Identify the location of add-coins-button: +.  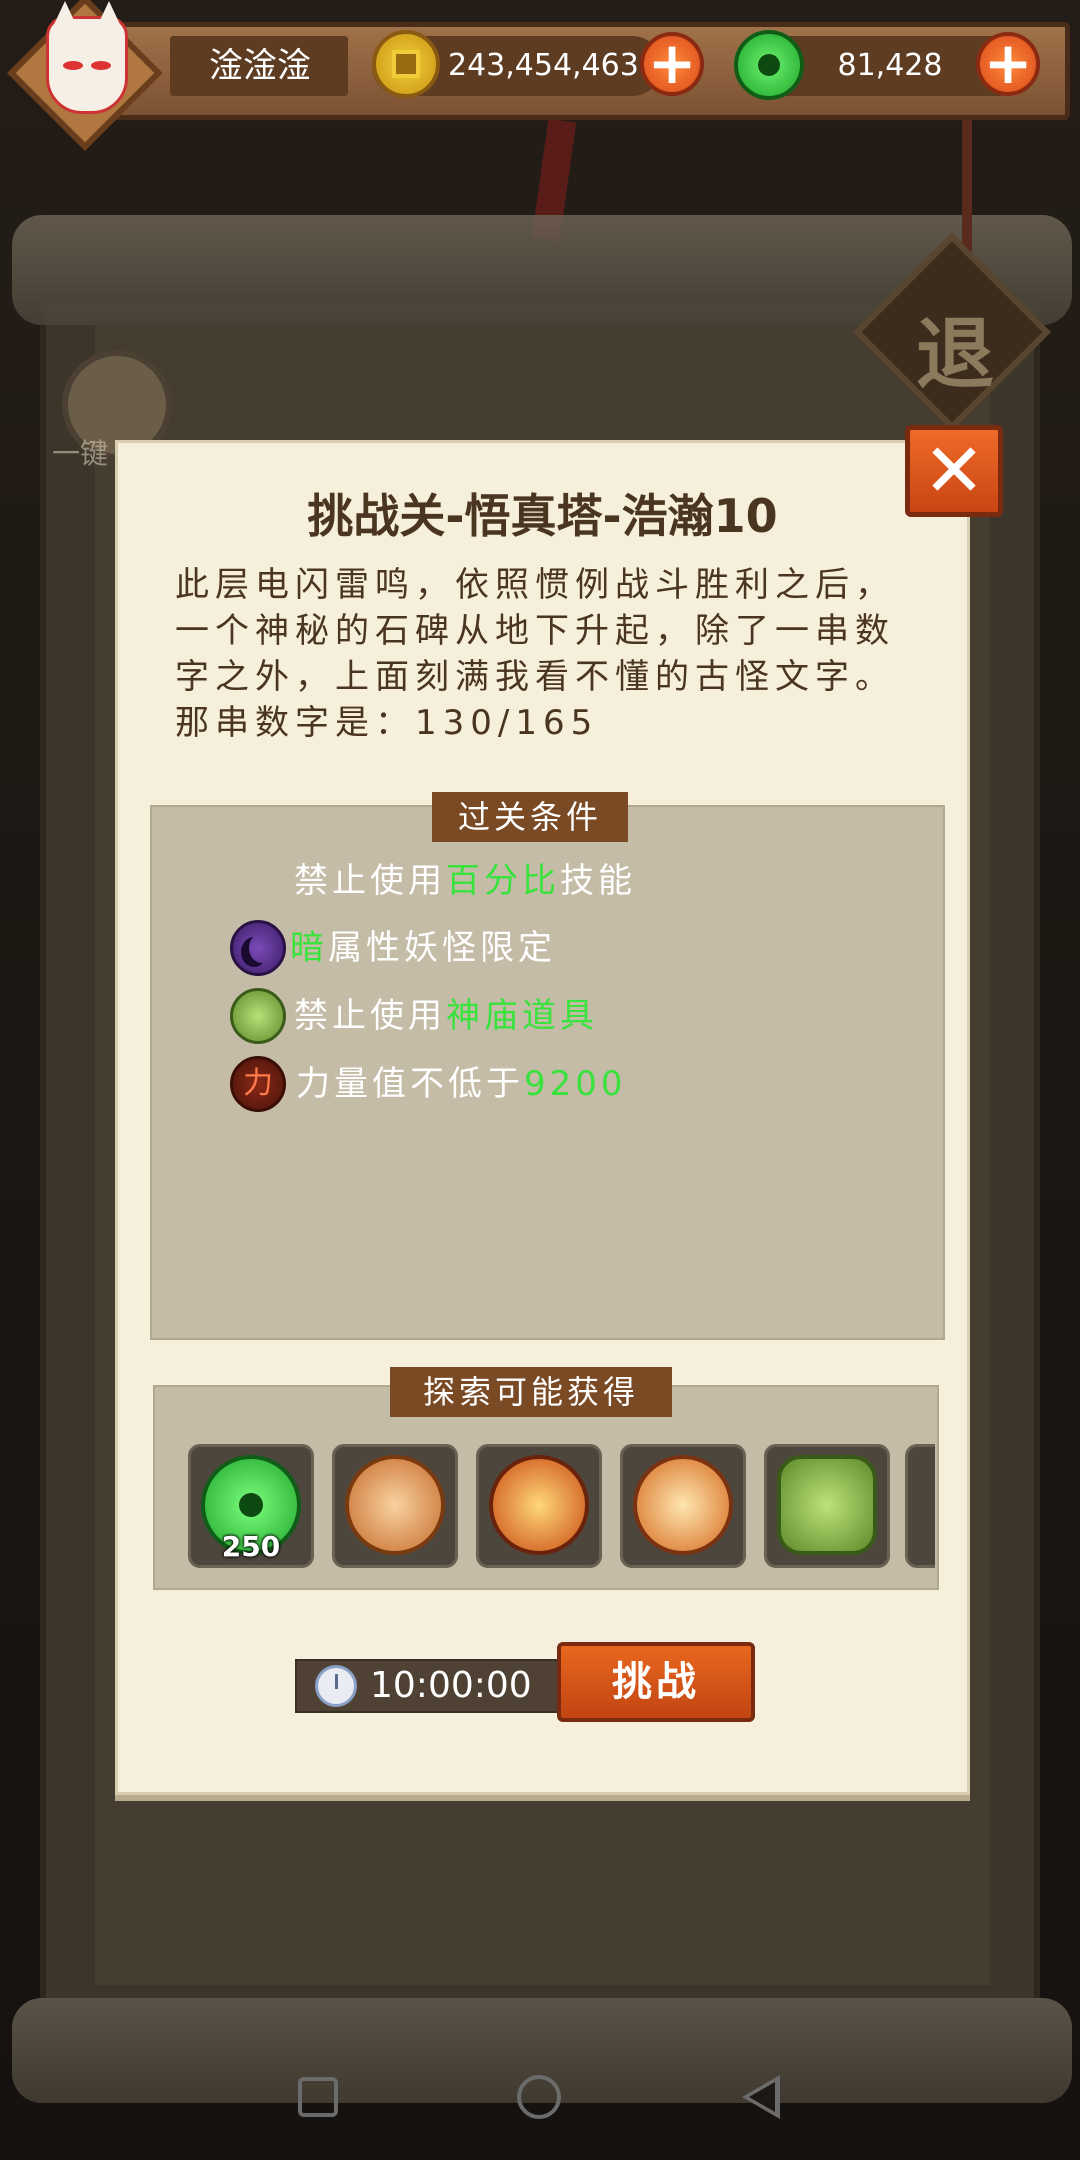
(672, 64).